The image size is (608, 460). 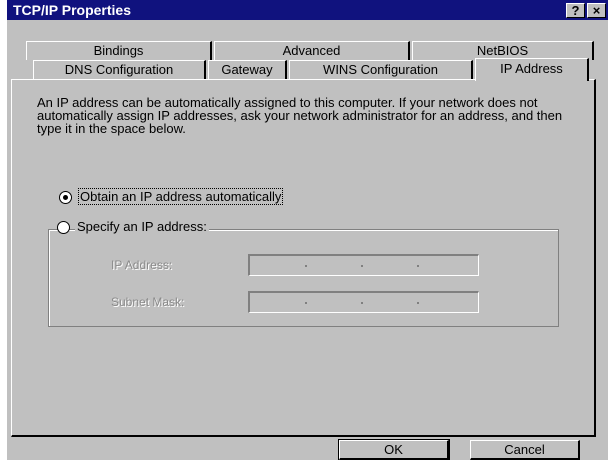 I want to click on tab-advanced: Advanced, so click(x=312, y=50).